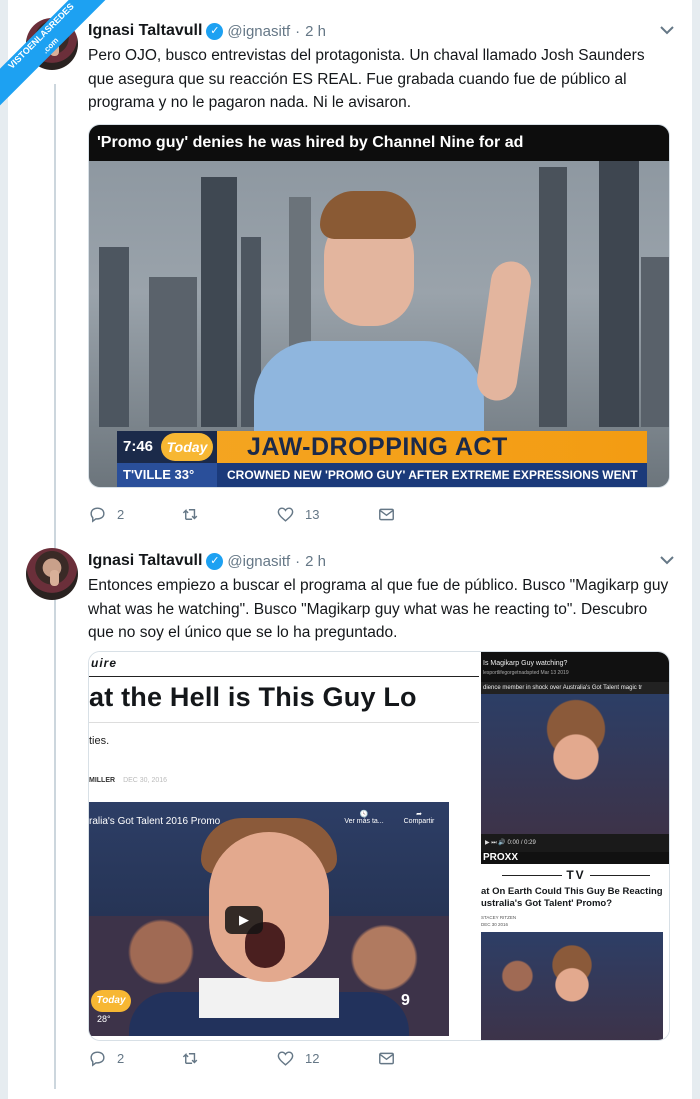 This screenshot has width=700, height=1099. What do you see at coordinates (128, 780) in the screenshot?
I see `article-byline: MILLER DEC 30, 2016` at bounding box center [128, 780].